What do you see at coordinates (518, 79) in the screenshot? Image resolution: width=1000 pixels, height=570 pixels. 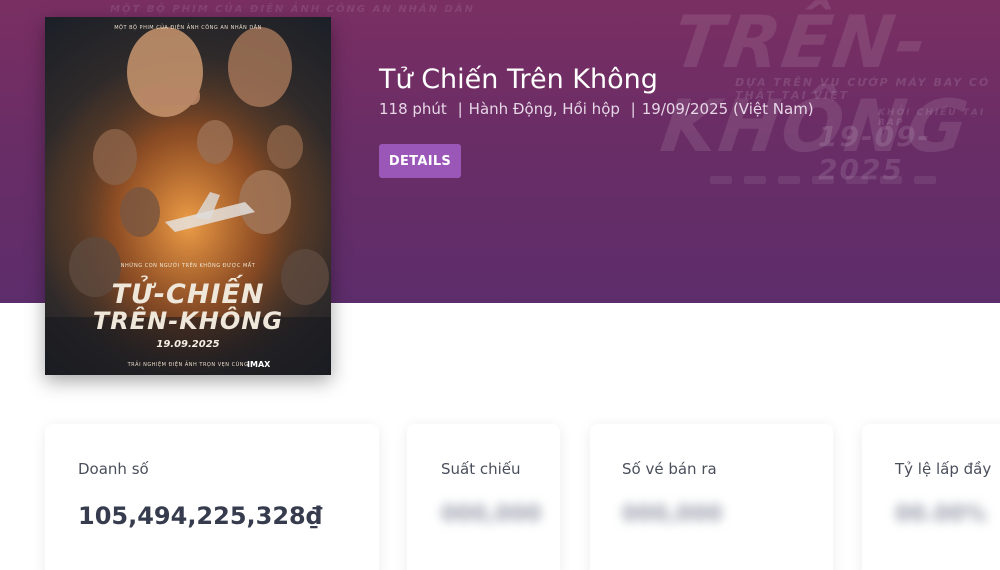 I see `movie-title: Tử Chiến Trên Không` at bounding box center [518, 79].